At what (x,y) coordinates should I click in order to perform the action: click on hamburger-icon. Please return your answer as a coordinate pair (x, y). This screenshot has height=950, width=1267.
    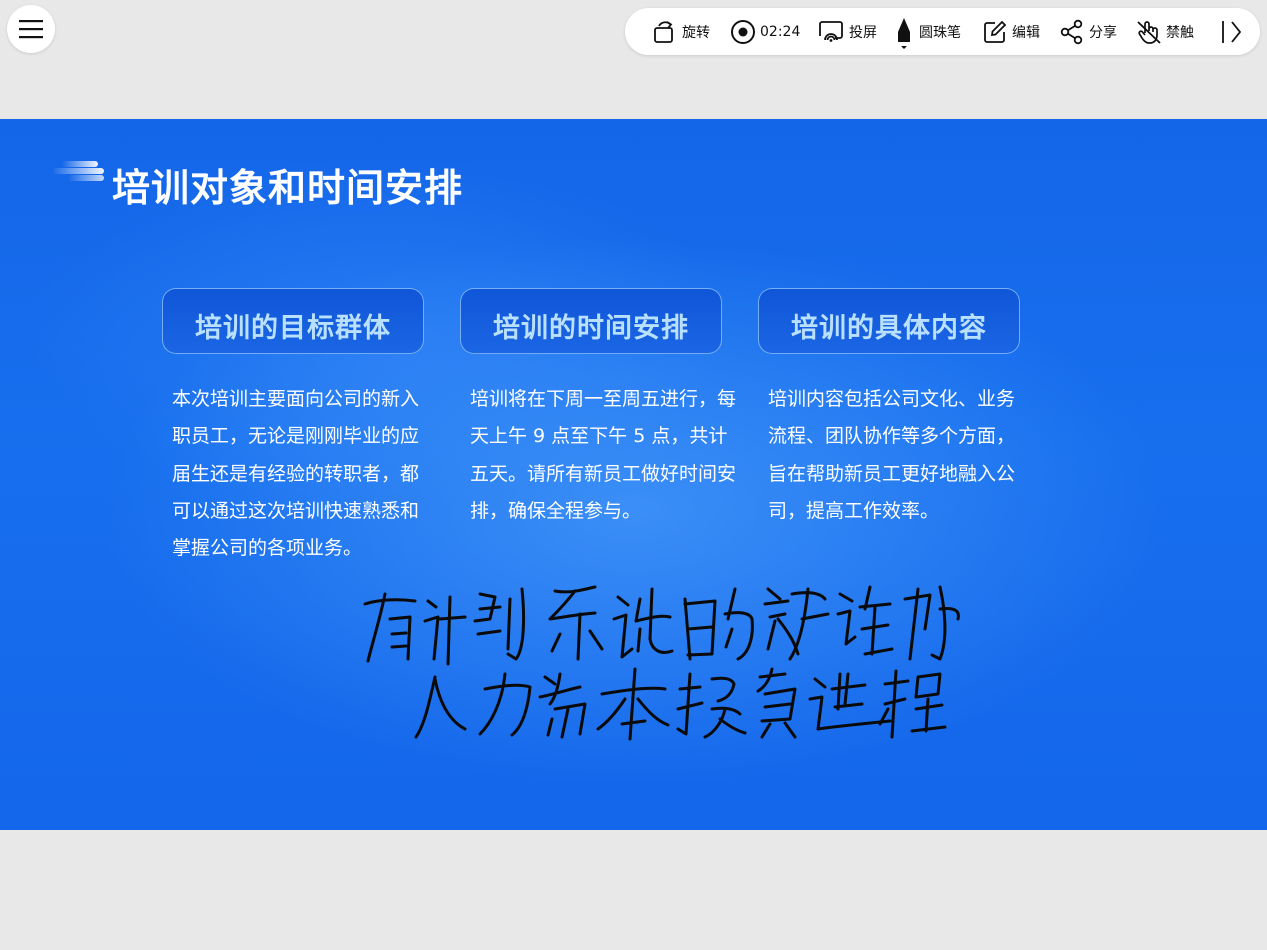
    Looking at the image, I should click on (31, 29).